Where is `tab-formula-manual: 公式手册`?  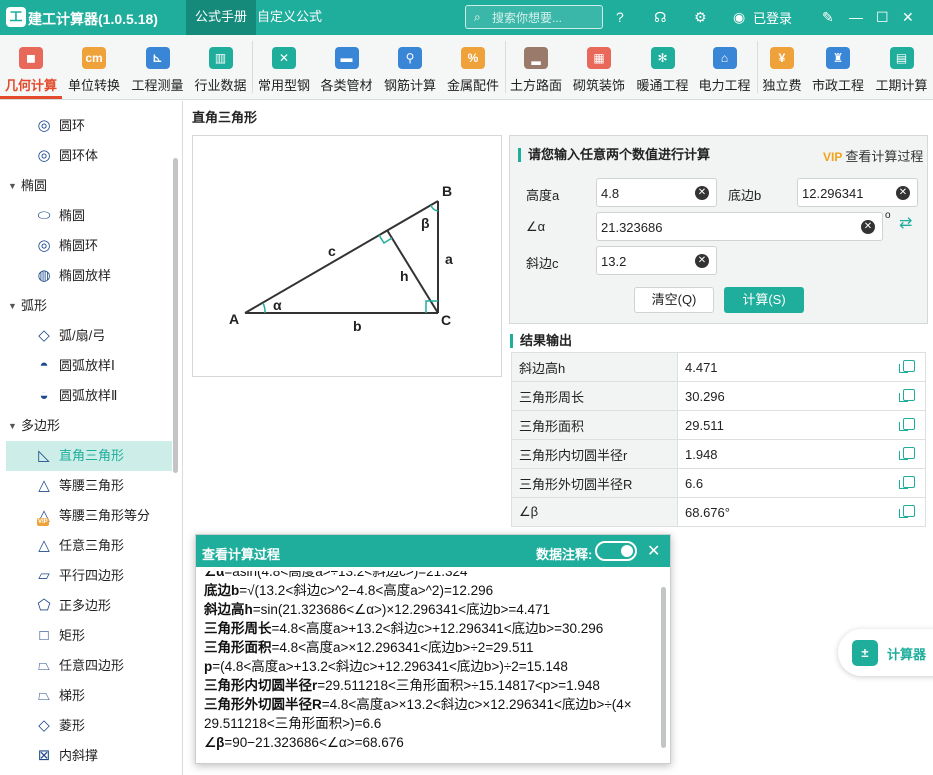 tab-formula-manual: 公式手册 is located at coordinates (221, 17).